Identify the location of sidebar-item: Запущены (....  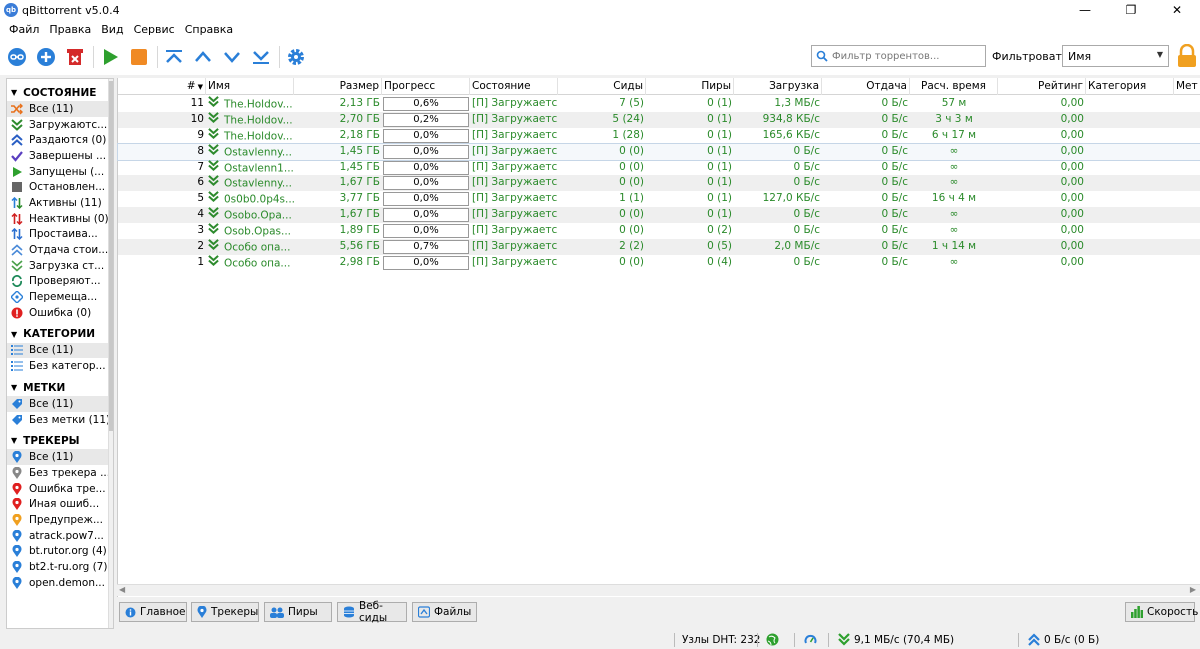
(60, 172).